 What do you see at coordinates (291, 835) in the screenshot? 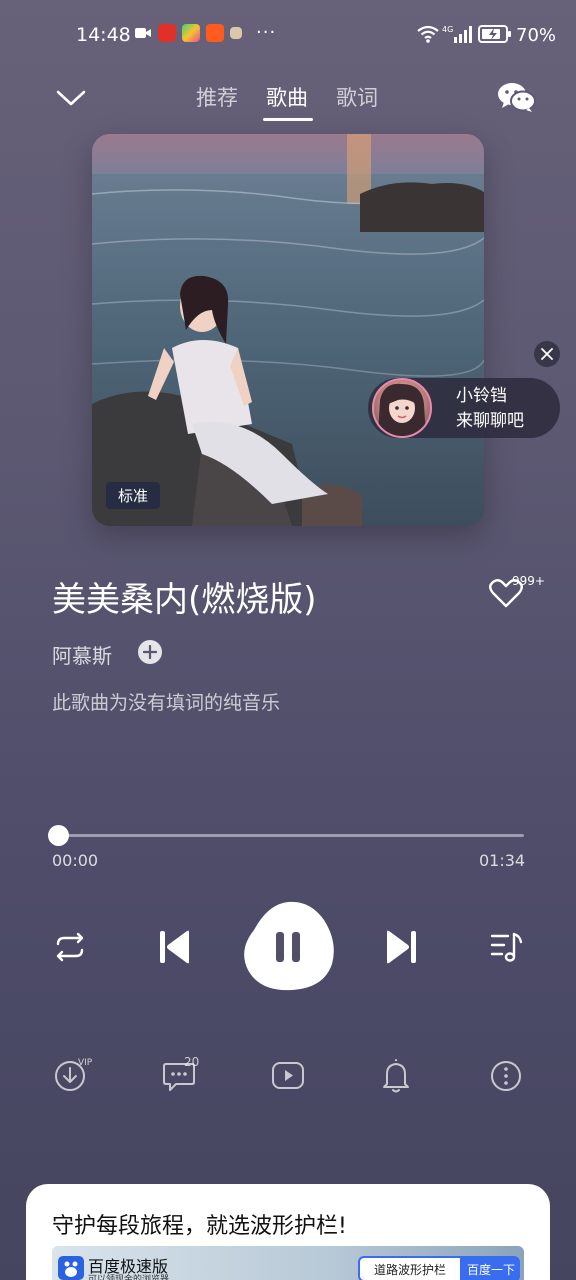
I see `progress-track` at bounding box center [291, 835].